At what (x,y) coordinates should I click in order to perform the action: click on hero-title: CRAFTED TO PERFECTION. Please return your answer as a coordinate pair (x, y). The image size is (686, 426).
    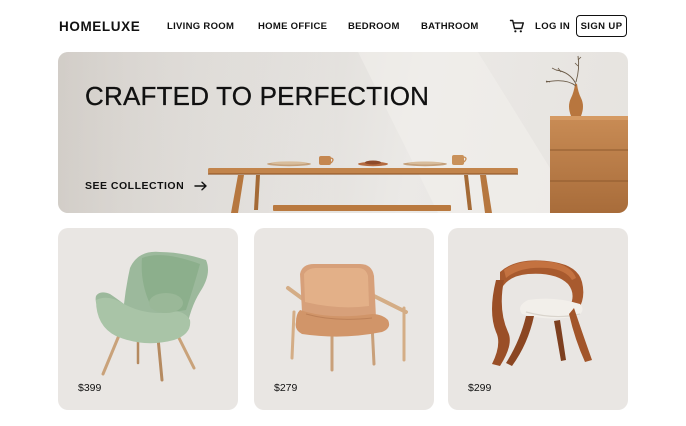
    Looking at the image, I should click on (257, 96).